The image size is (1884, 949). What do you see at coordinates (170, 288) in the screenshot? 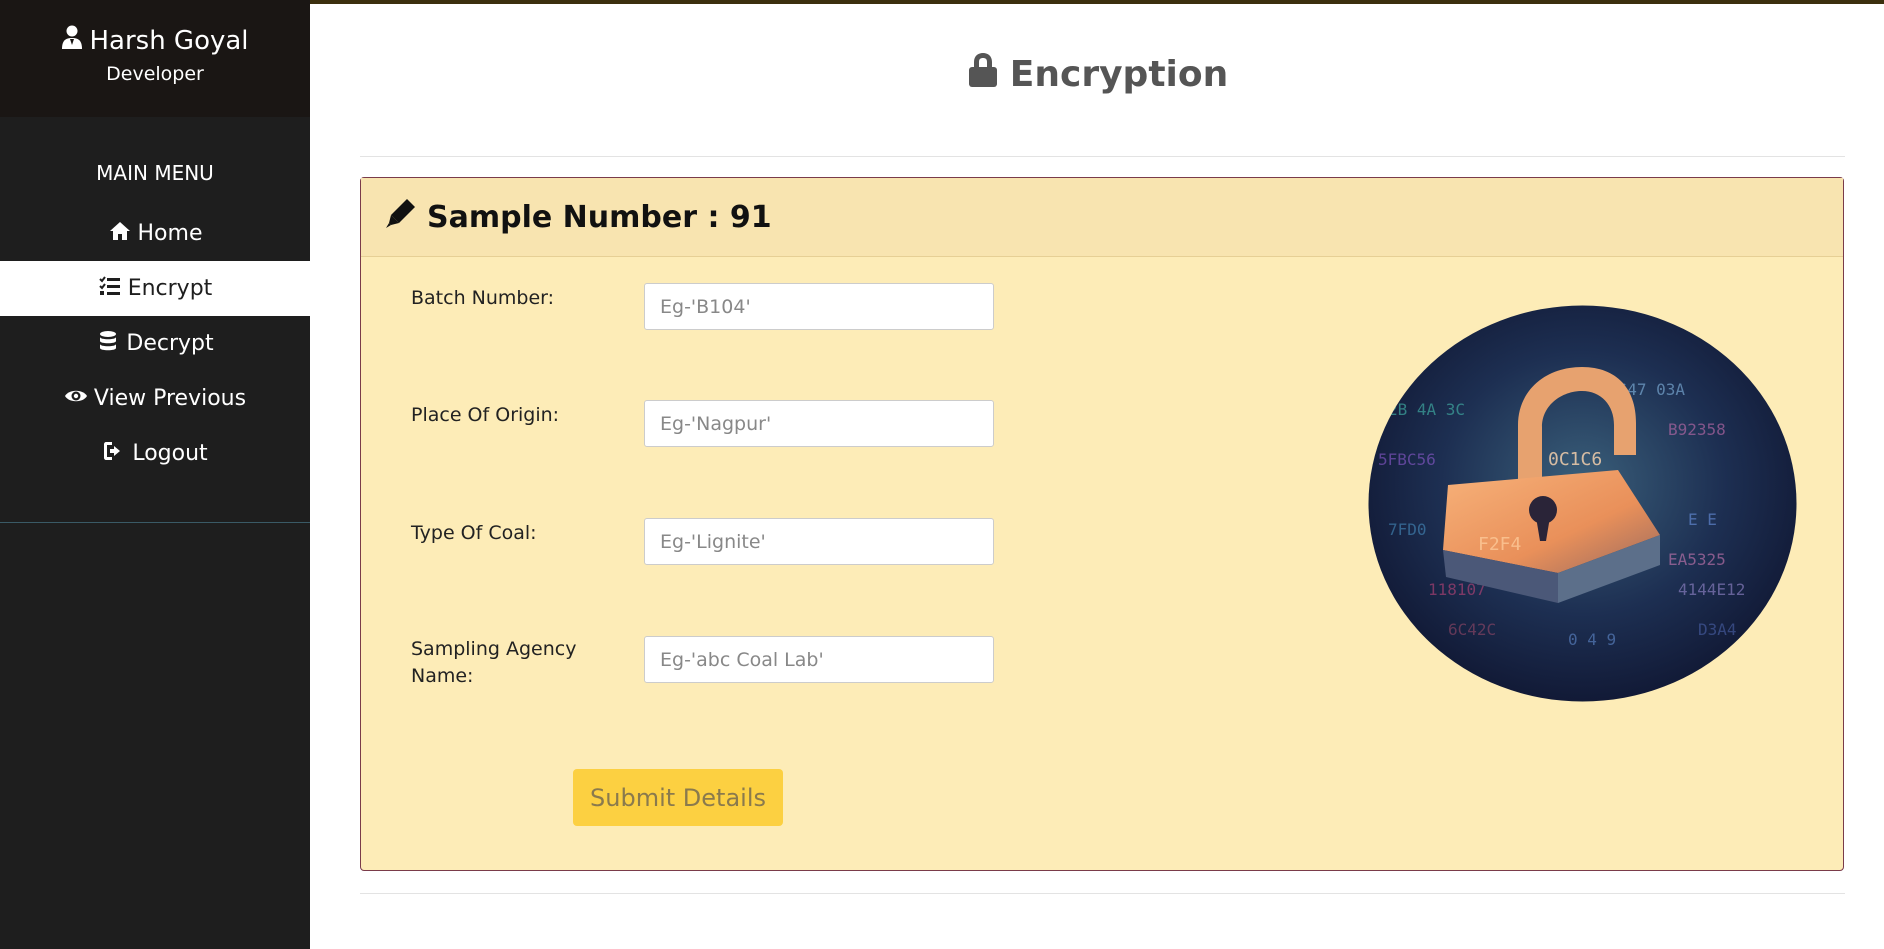
I see `sidebar-item-label: Encrypt` at bounding box center [170, 288].